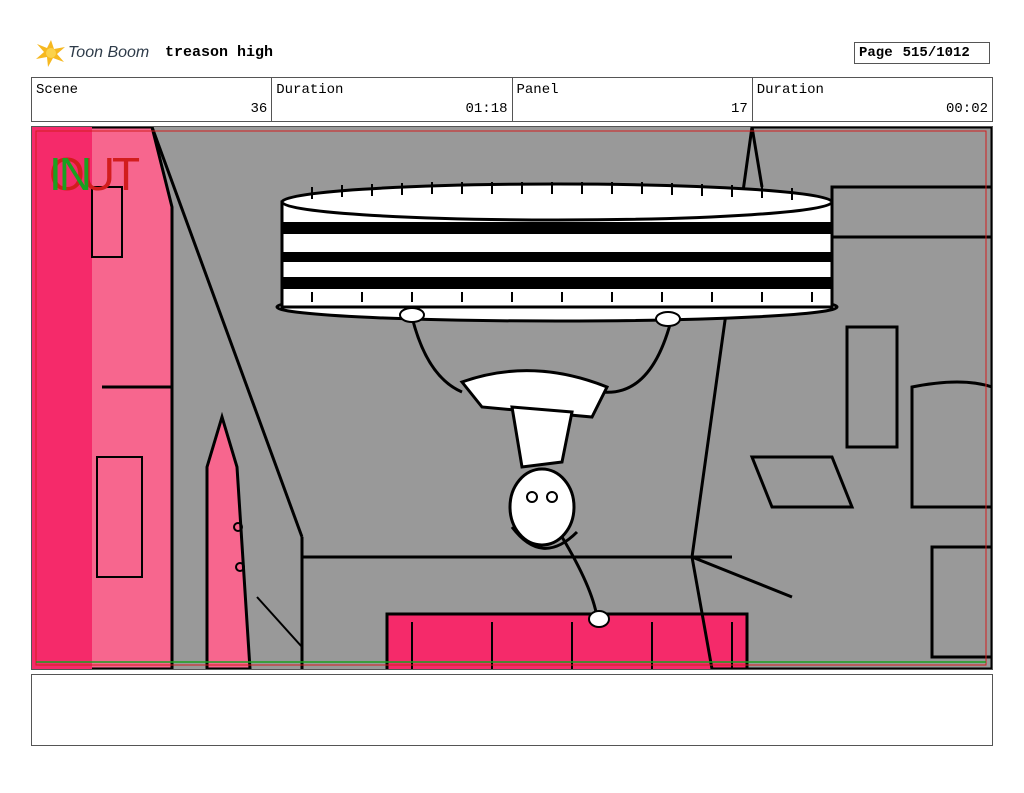 This screenshot has height=793, width=1024. Describe the element at coordinates (512, 710) in the screenshot. I see `panel-notes` at that location.